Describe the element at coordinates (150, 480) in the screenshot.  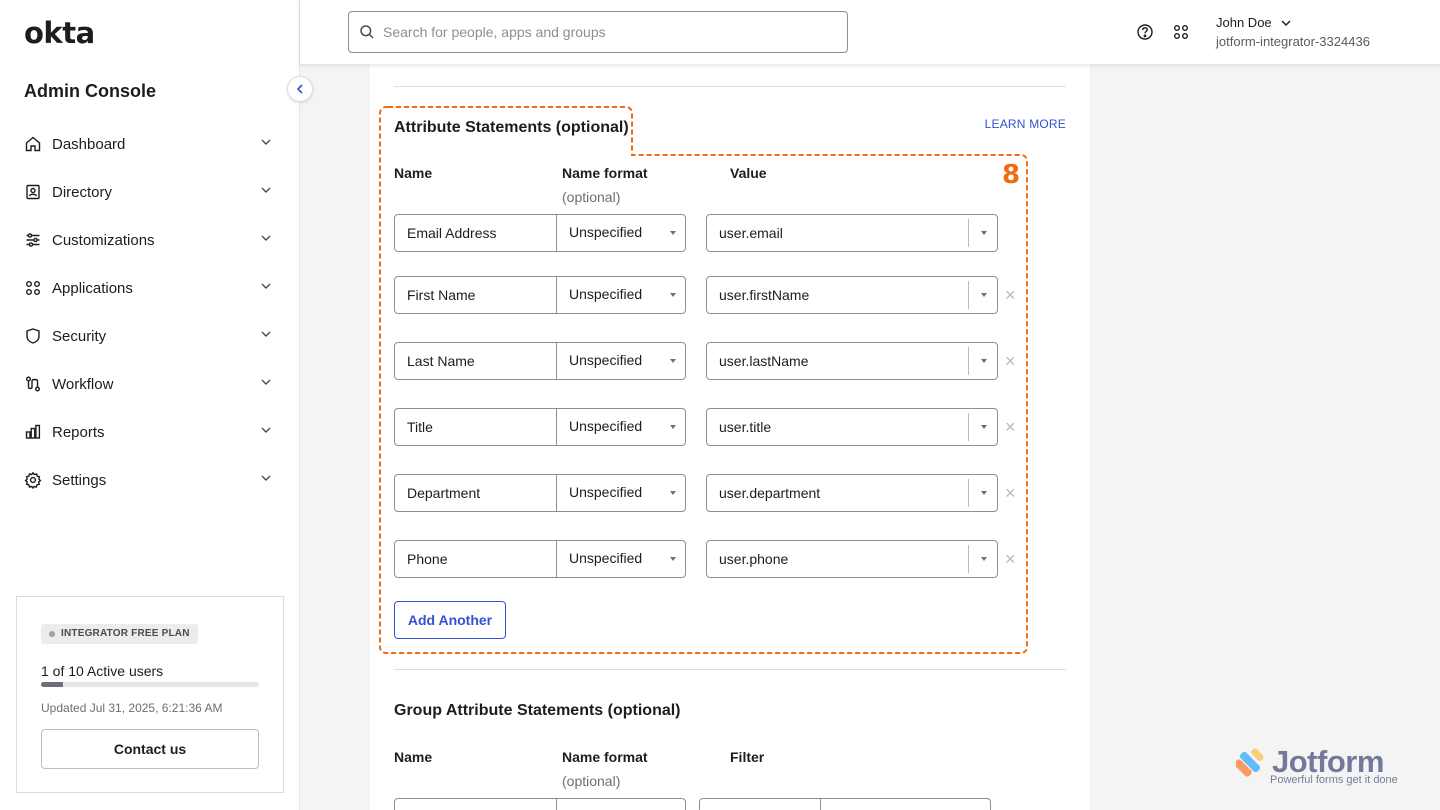
I see `sidebar-item-settings: Settings` at that location.